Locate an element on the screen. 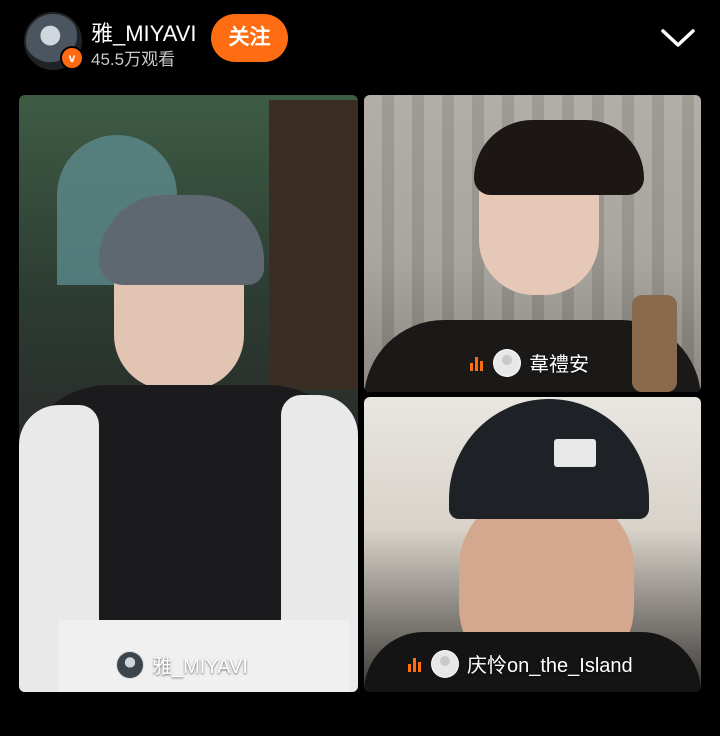 The image size is (720, 736). participant-name: 庆怜on_the_Island is located at coordinates (550, 666).